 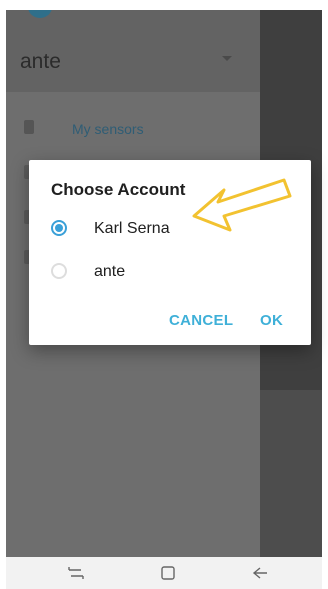 What do you see at coordinates (260, 573) in the screenshot?
I see `back-icon` at bounding box center [260, 573].